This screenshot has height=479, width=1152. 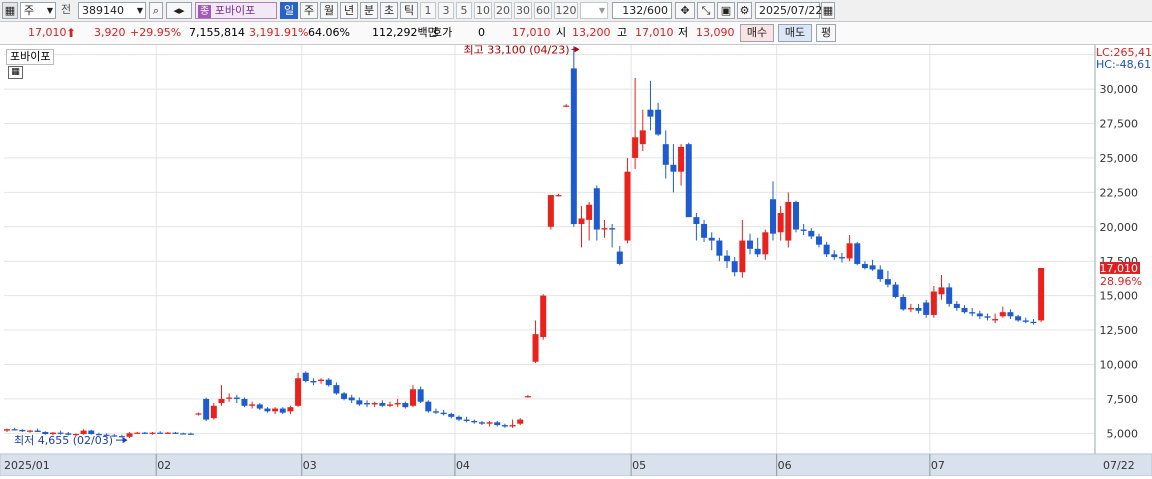 I want to click on tab-period-year: 년, so click(x=349, y=10).